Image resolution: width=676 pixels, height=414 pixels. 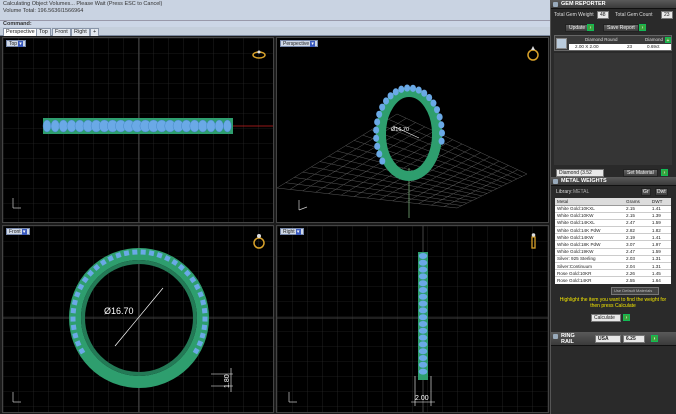 What do you see at coordinates (613, 4) in the screenshot?
I see `gem-reporter-header: GEM REPORTER` at bounding box center [613, 4].